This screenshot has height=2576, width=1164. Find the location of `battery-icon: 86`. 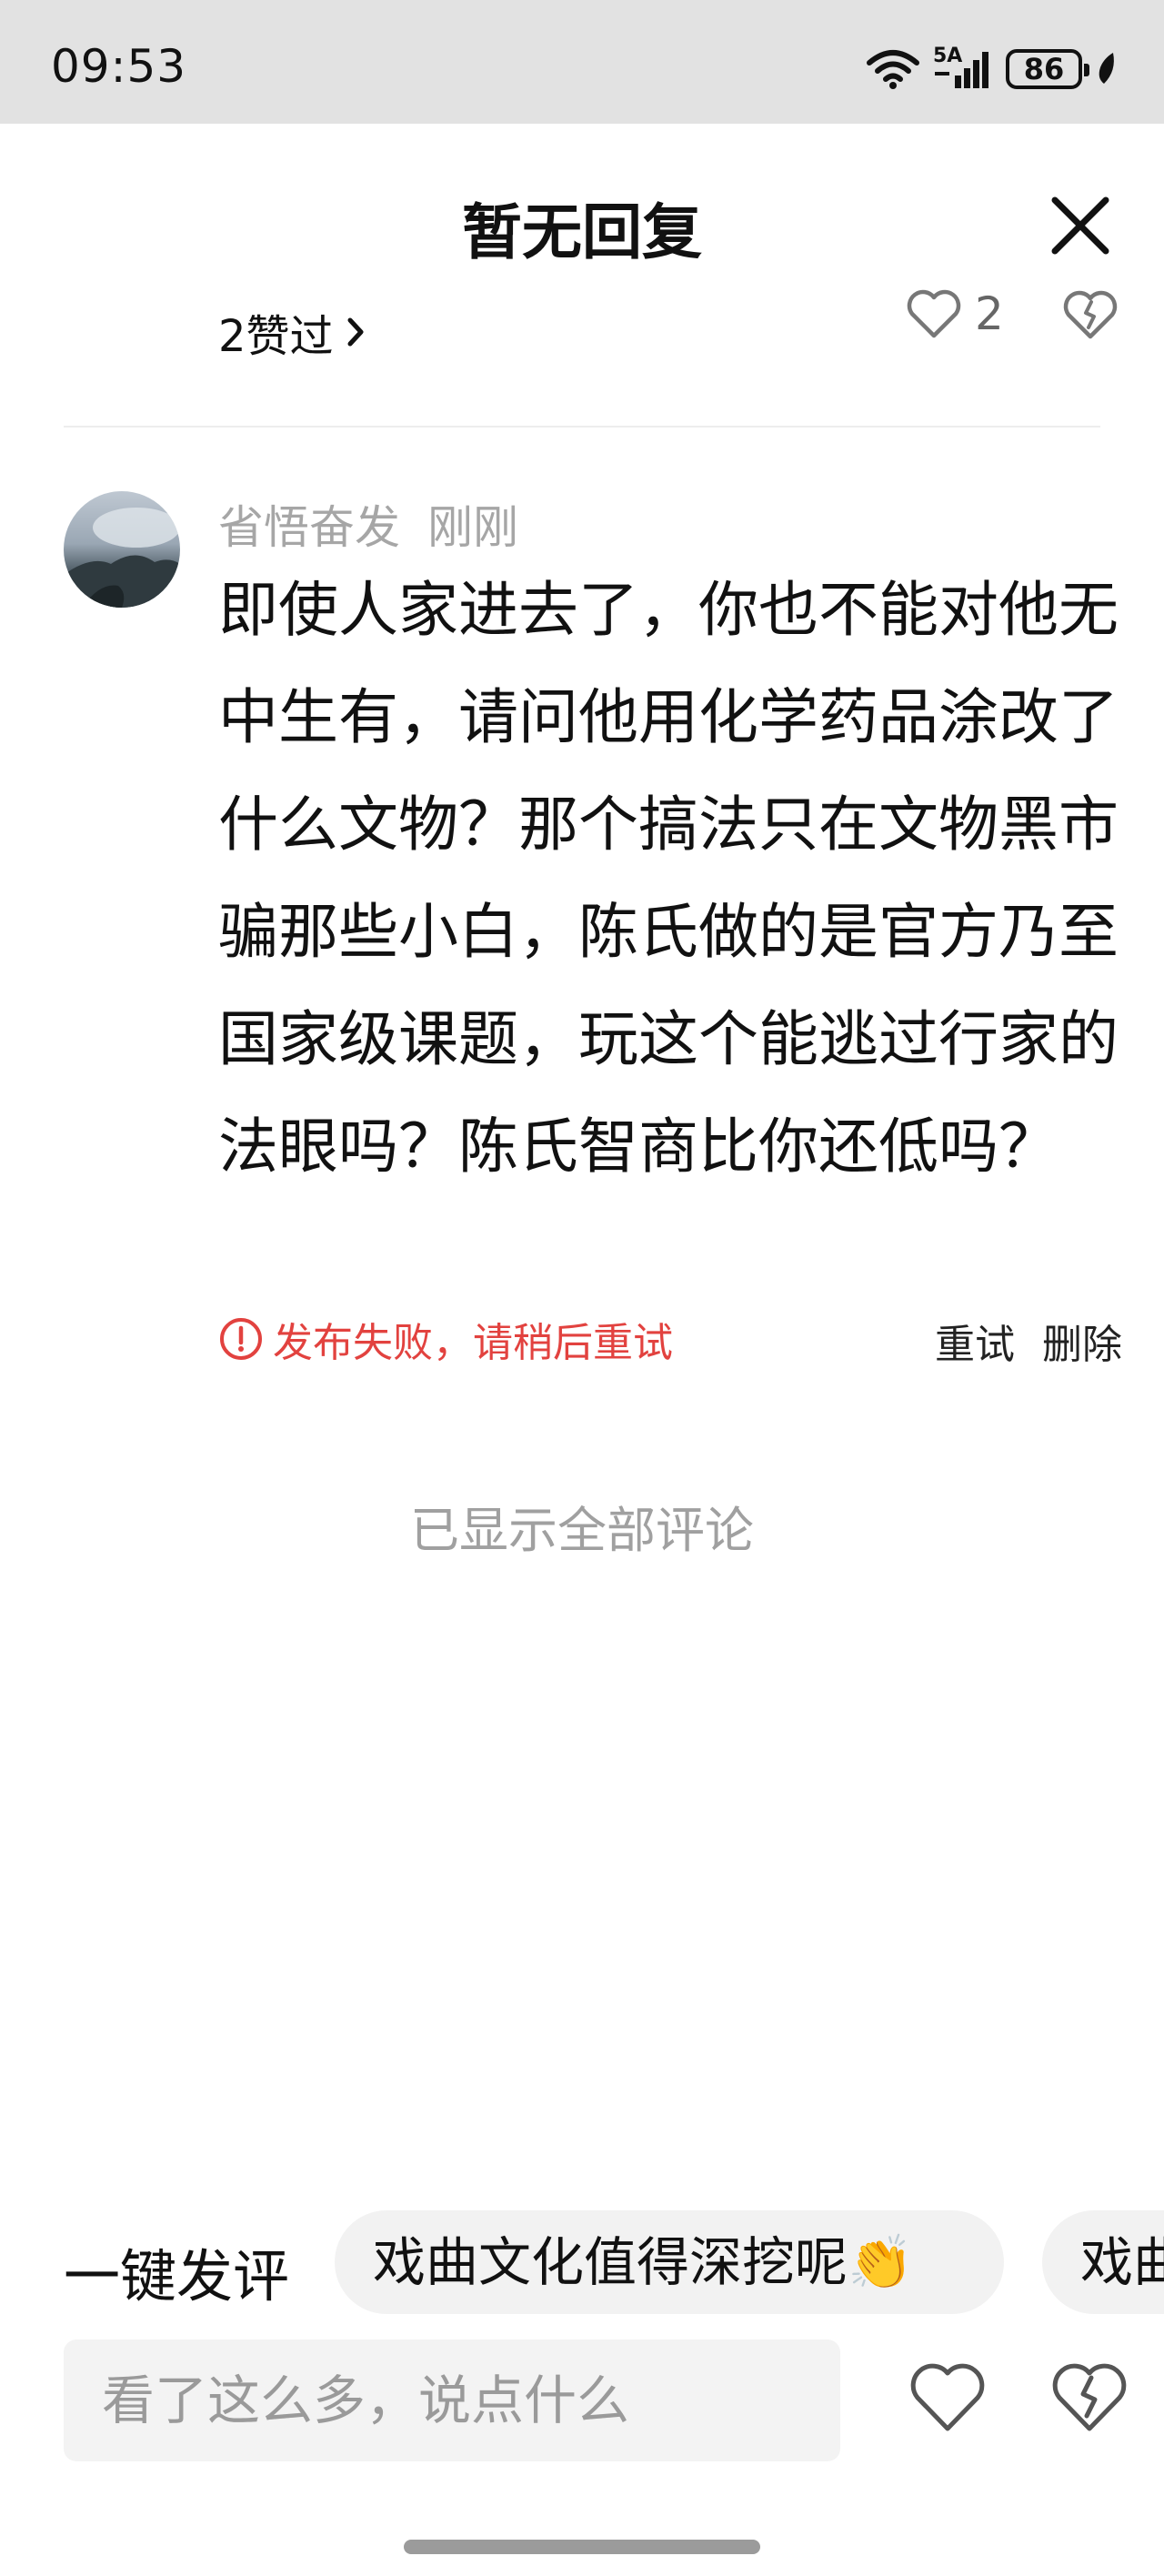

battery-icon: 86 is located at coordinates (1048, 69).